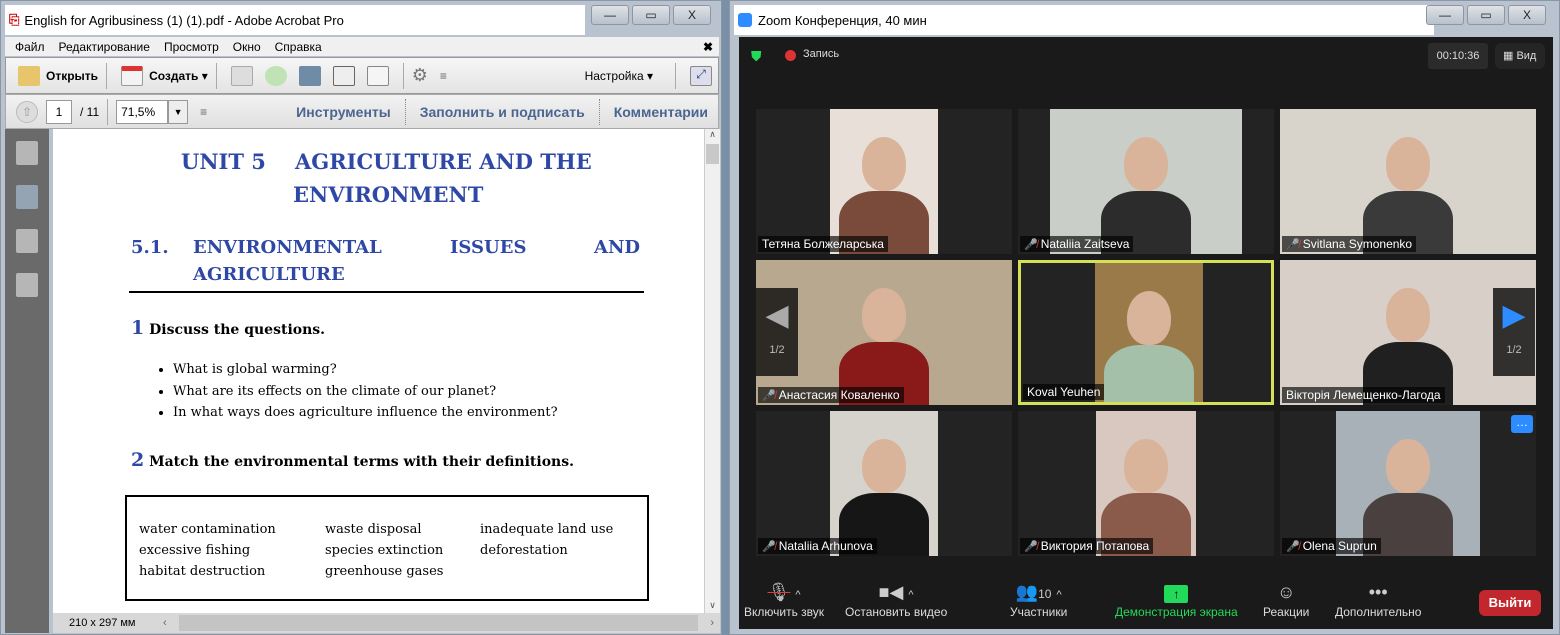 The width and height of the screenshot is (1560, 635). I want to click on audio-options-chevron: ^, so click(797, 595).